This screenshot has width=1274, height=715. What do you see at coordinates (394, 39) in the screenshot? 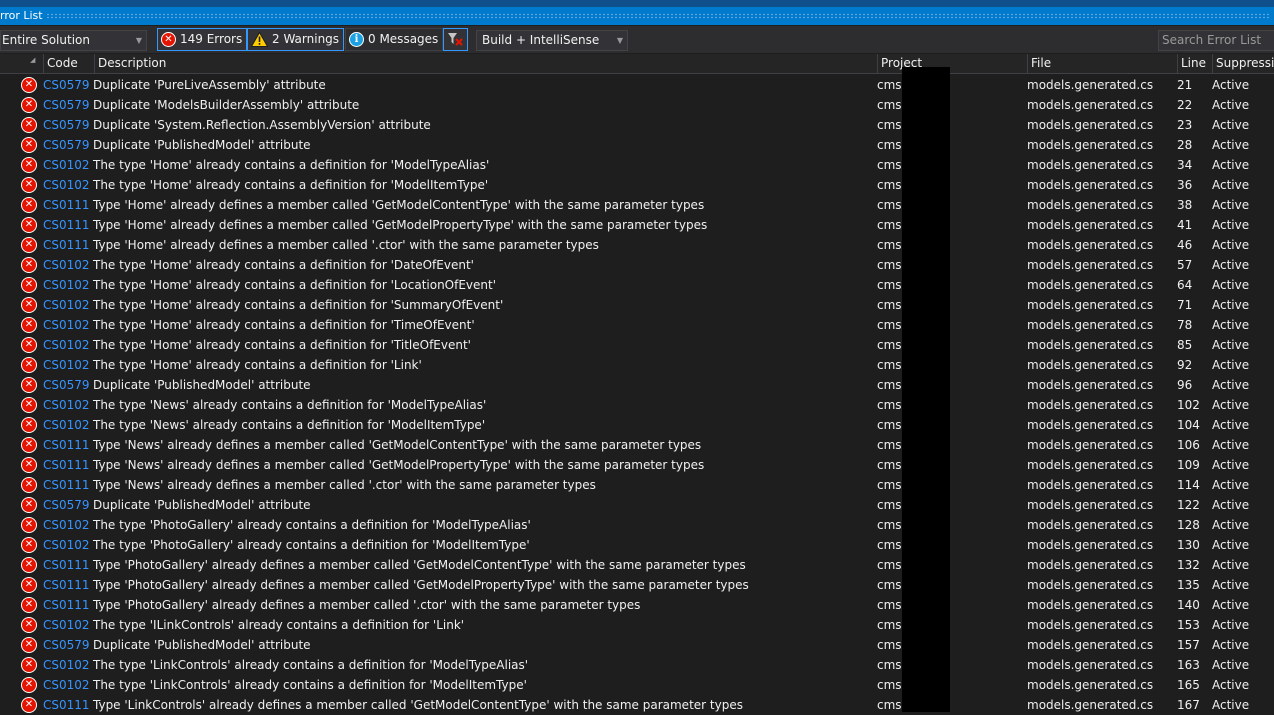
I see `messages-filter-button: i 0 Messages` at bounding box center [394, 39].